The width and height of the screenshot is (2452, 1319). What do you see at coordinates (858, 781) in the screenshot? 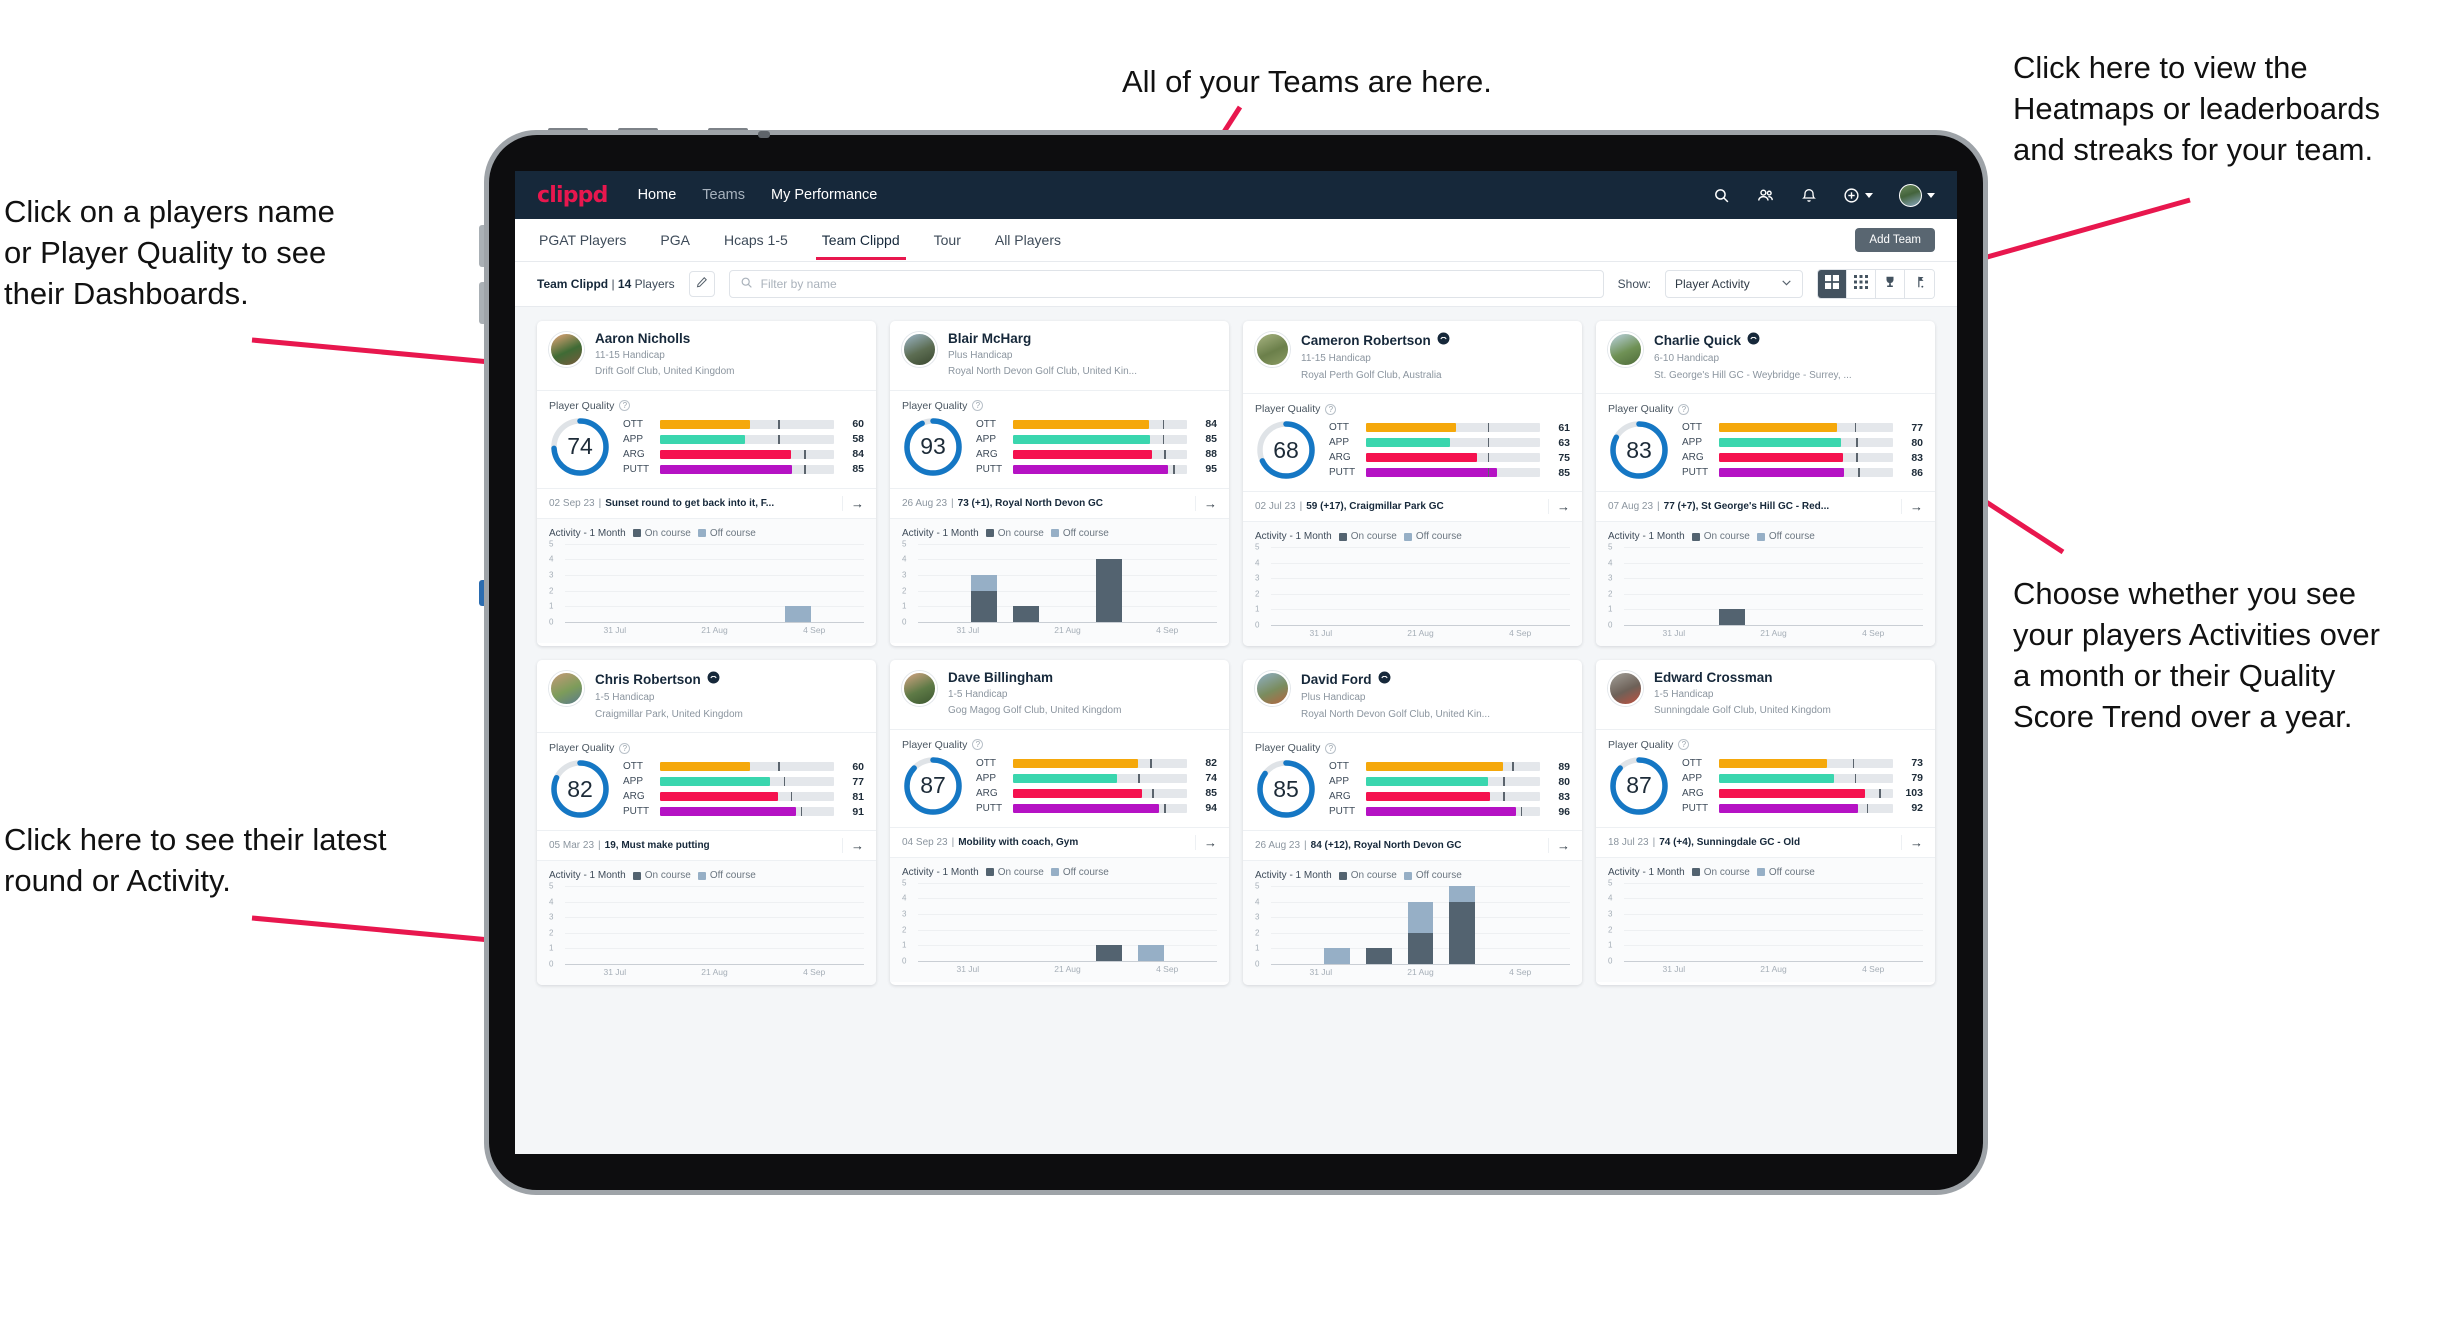
I see `metric-value: 77` at bounding box center [858, 781].